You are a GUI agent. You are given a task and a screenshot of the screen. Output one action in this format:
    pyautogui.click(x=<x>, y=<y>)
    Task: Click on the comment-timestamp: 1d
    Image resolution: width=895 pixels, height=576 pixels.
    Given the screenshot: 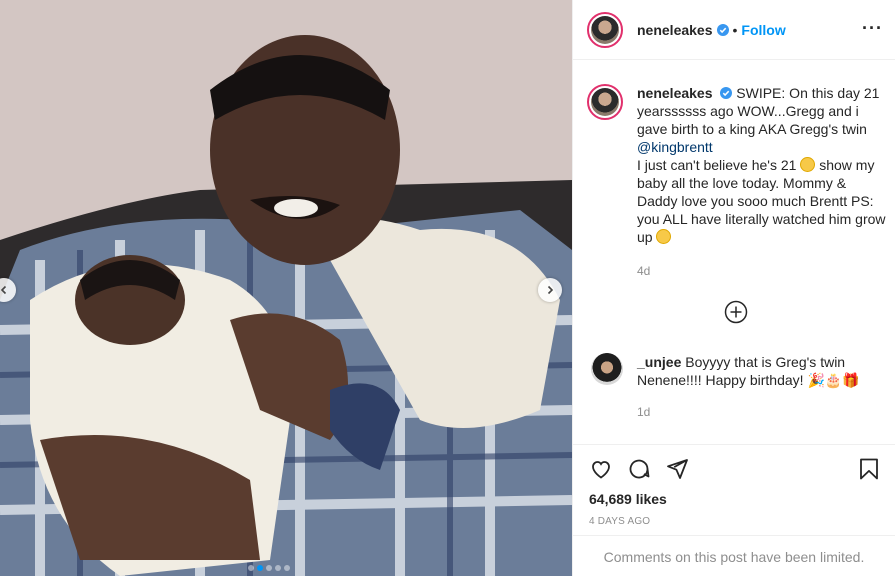 What is the action you would take?
    pyautogui.click(x=643, y=412)
    